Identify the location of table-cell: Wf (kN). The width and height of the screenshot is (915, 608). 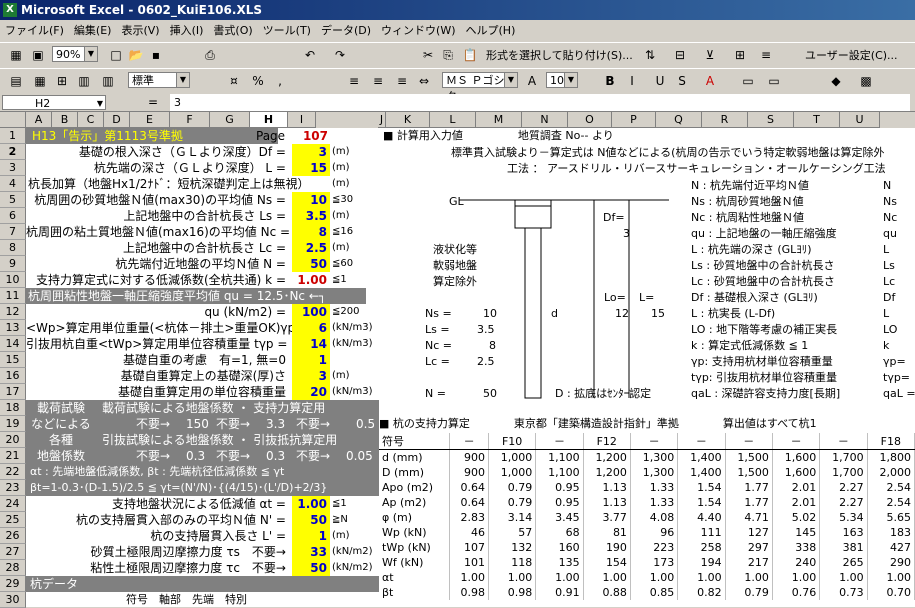
(415, 562).